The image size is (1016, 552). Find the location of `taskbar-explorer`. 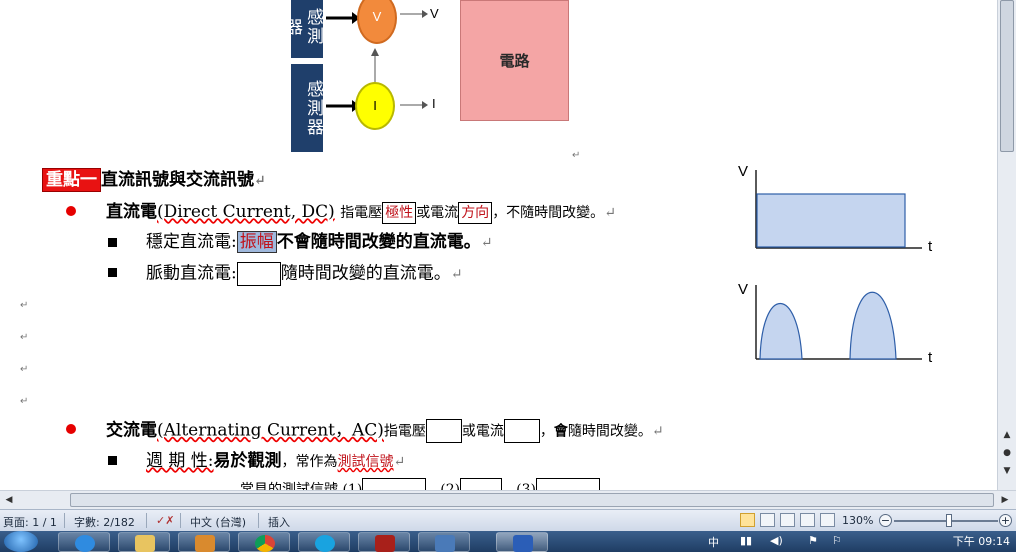

taskbar-explorer is located at coordinates (144, 542).